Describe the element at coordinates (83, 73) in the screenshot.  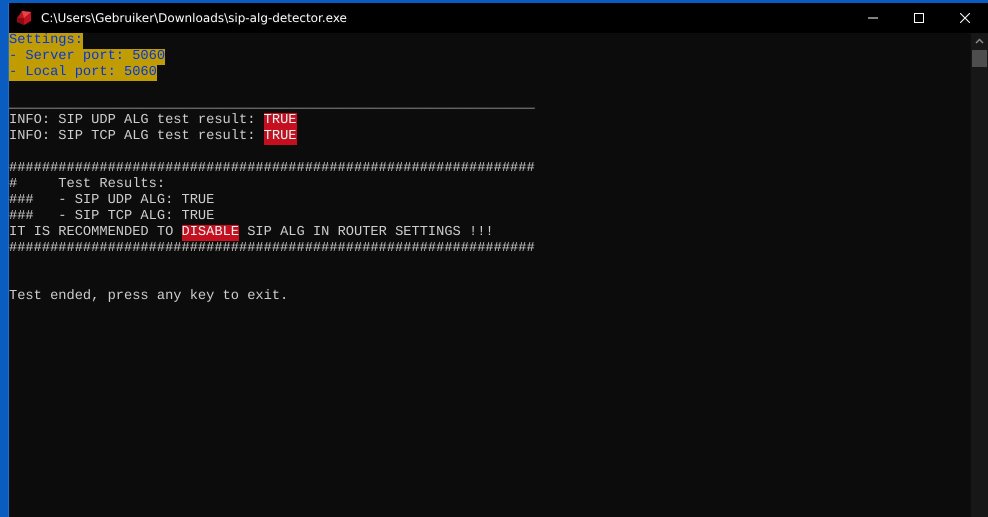
I see `highlighted-text: - Local port: 5060` at that location.